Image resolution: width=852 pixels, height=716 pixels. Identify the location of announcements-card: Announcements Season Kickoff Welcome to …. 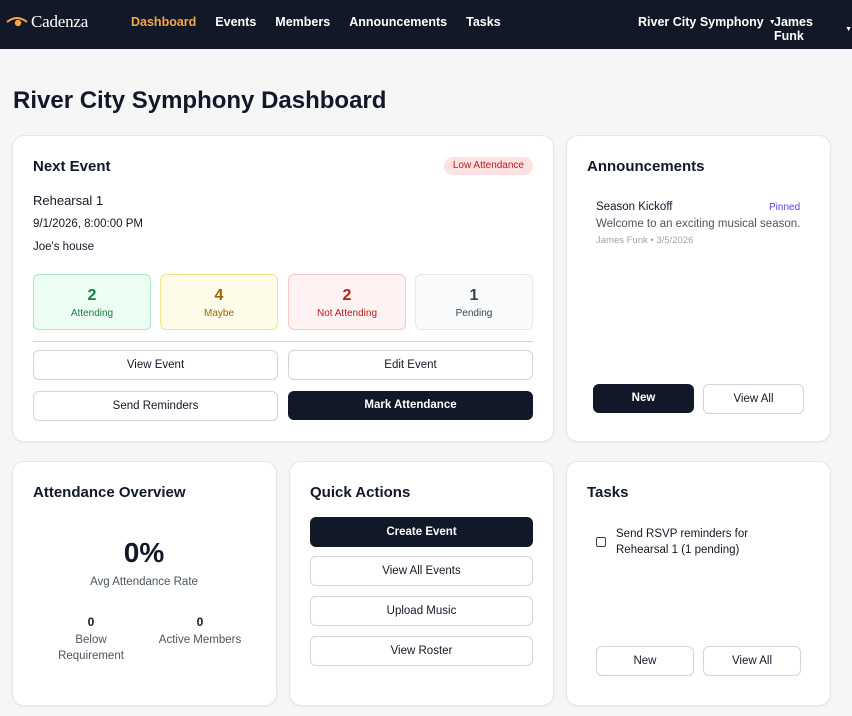
(698, 288).